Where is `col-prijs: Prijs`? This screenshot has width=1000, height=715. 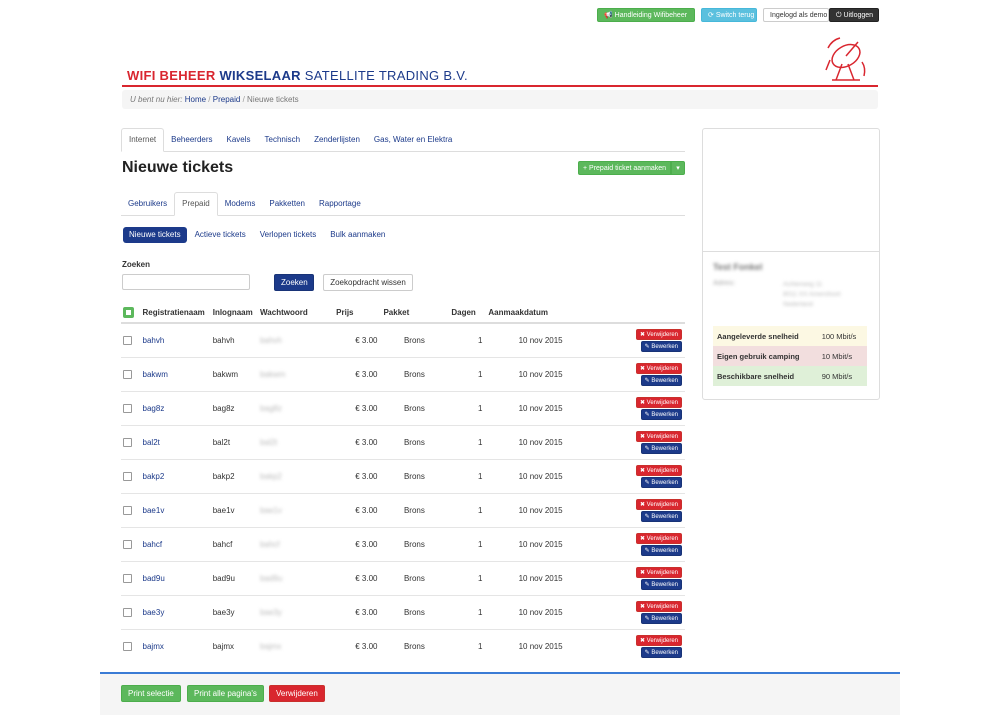
col-prijs: Prijs is located at coordinates (357, 313).